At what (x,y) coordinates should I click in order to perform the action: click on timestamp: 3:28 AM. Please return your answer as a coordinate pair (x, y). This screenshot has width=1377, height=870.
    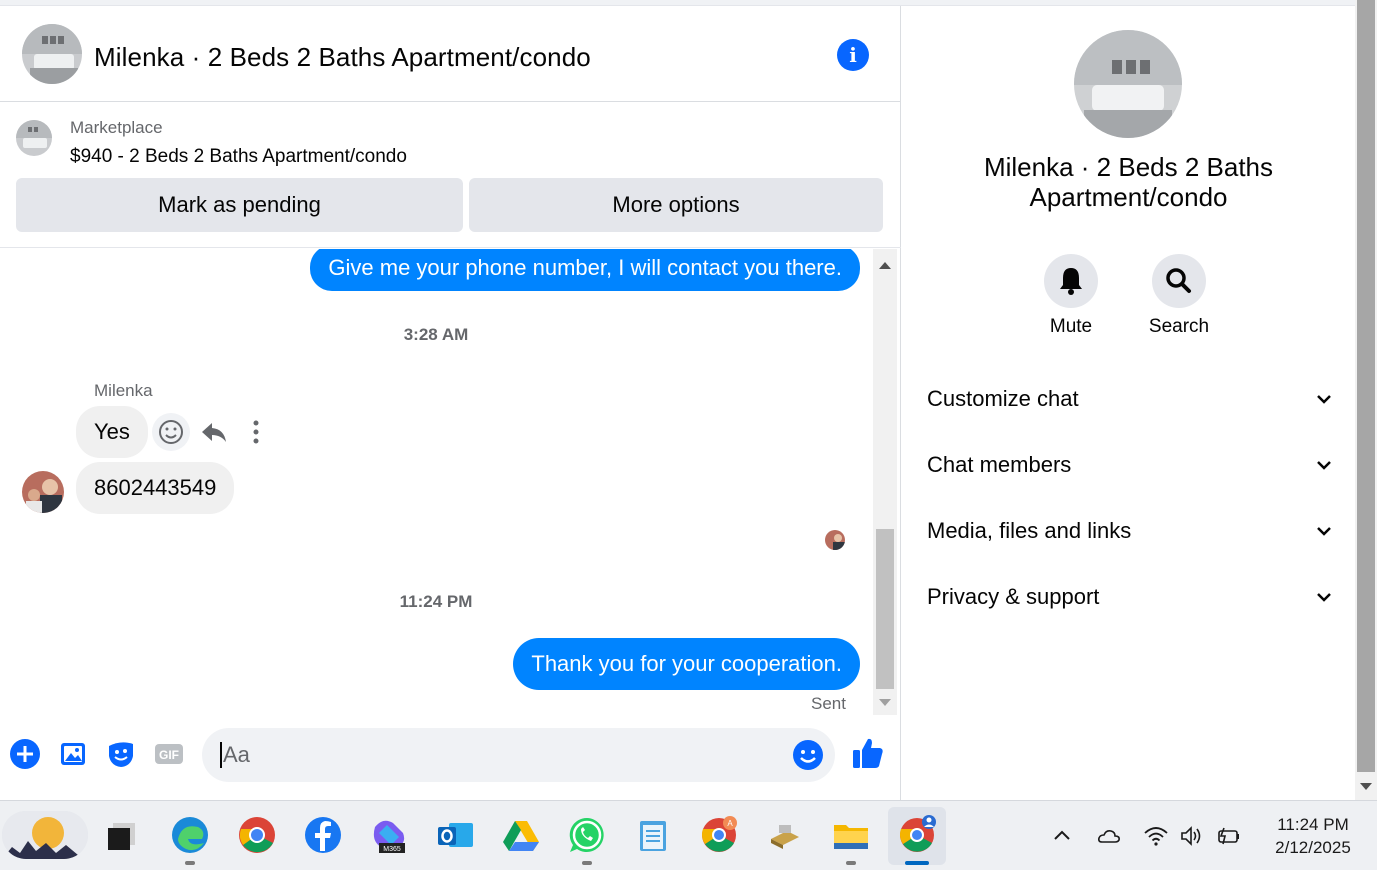
    Looking at the image, I should click on (436, 334).